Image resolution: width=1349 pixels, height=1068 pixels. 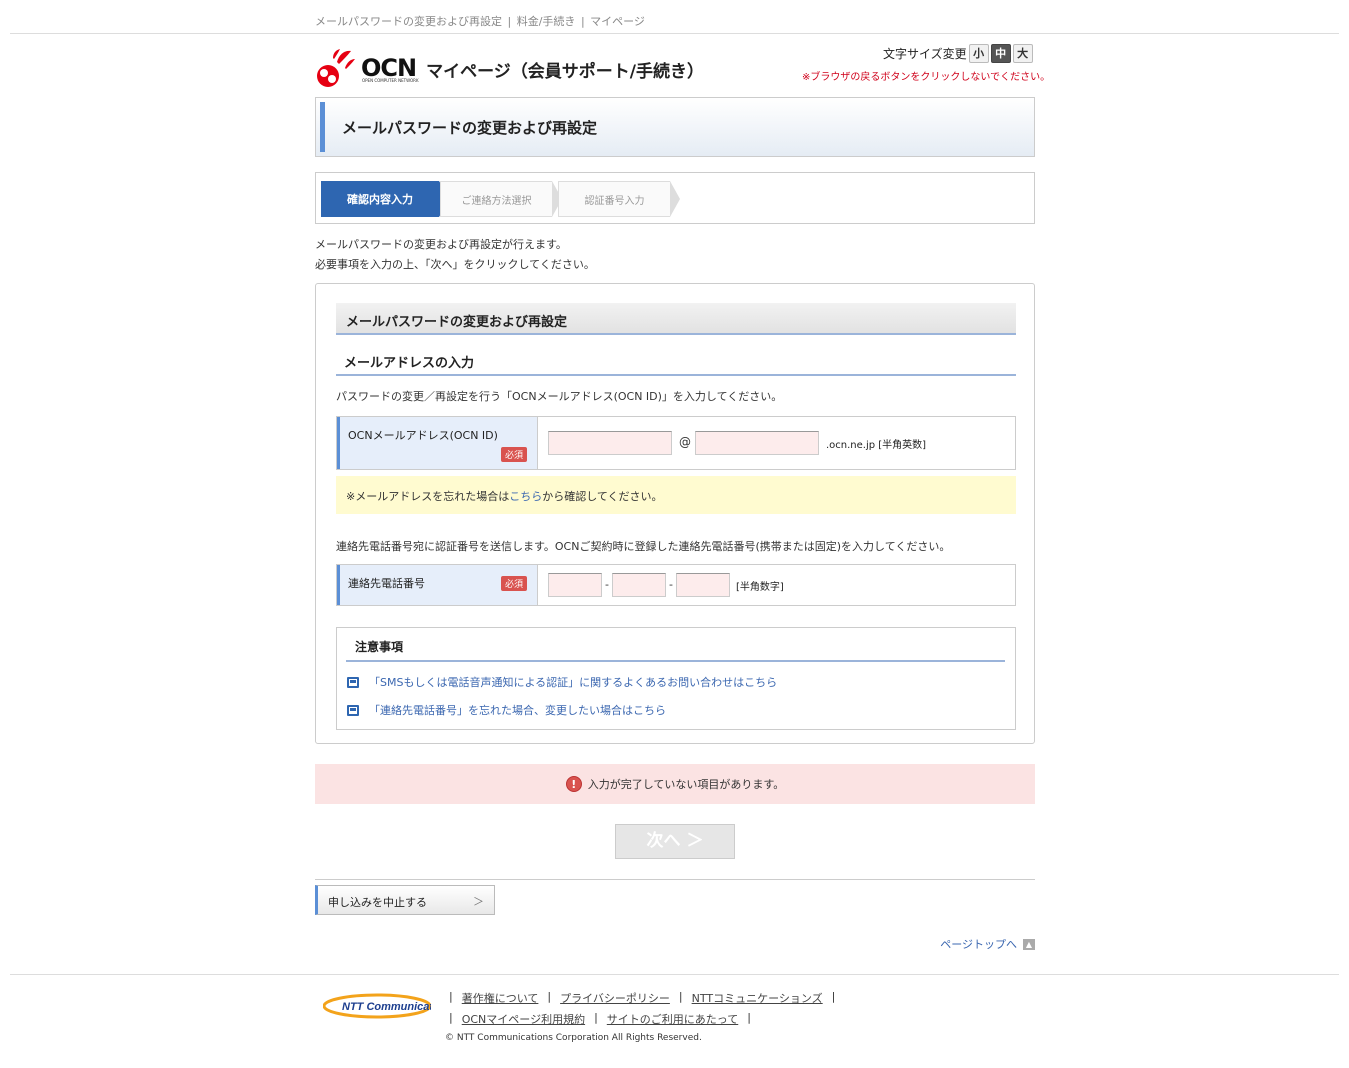 What do you see at coordinates (674, 33) in the screenshot?
I see `top-divider` at bounding box center [674, 33].